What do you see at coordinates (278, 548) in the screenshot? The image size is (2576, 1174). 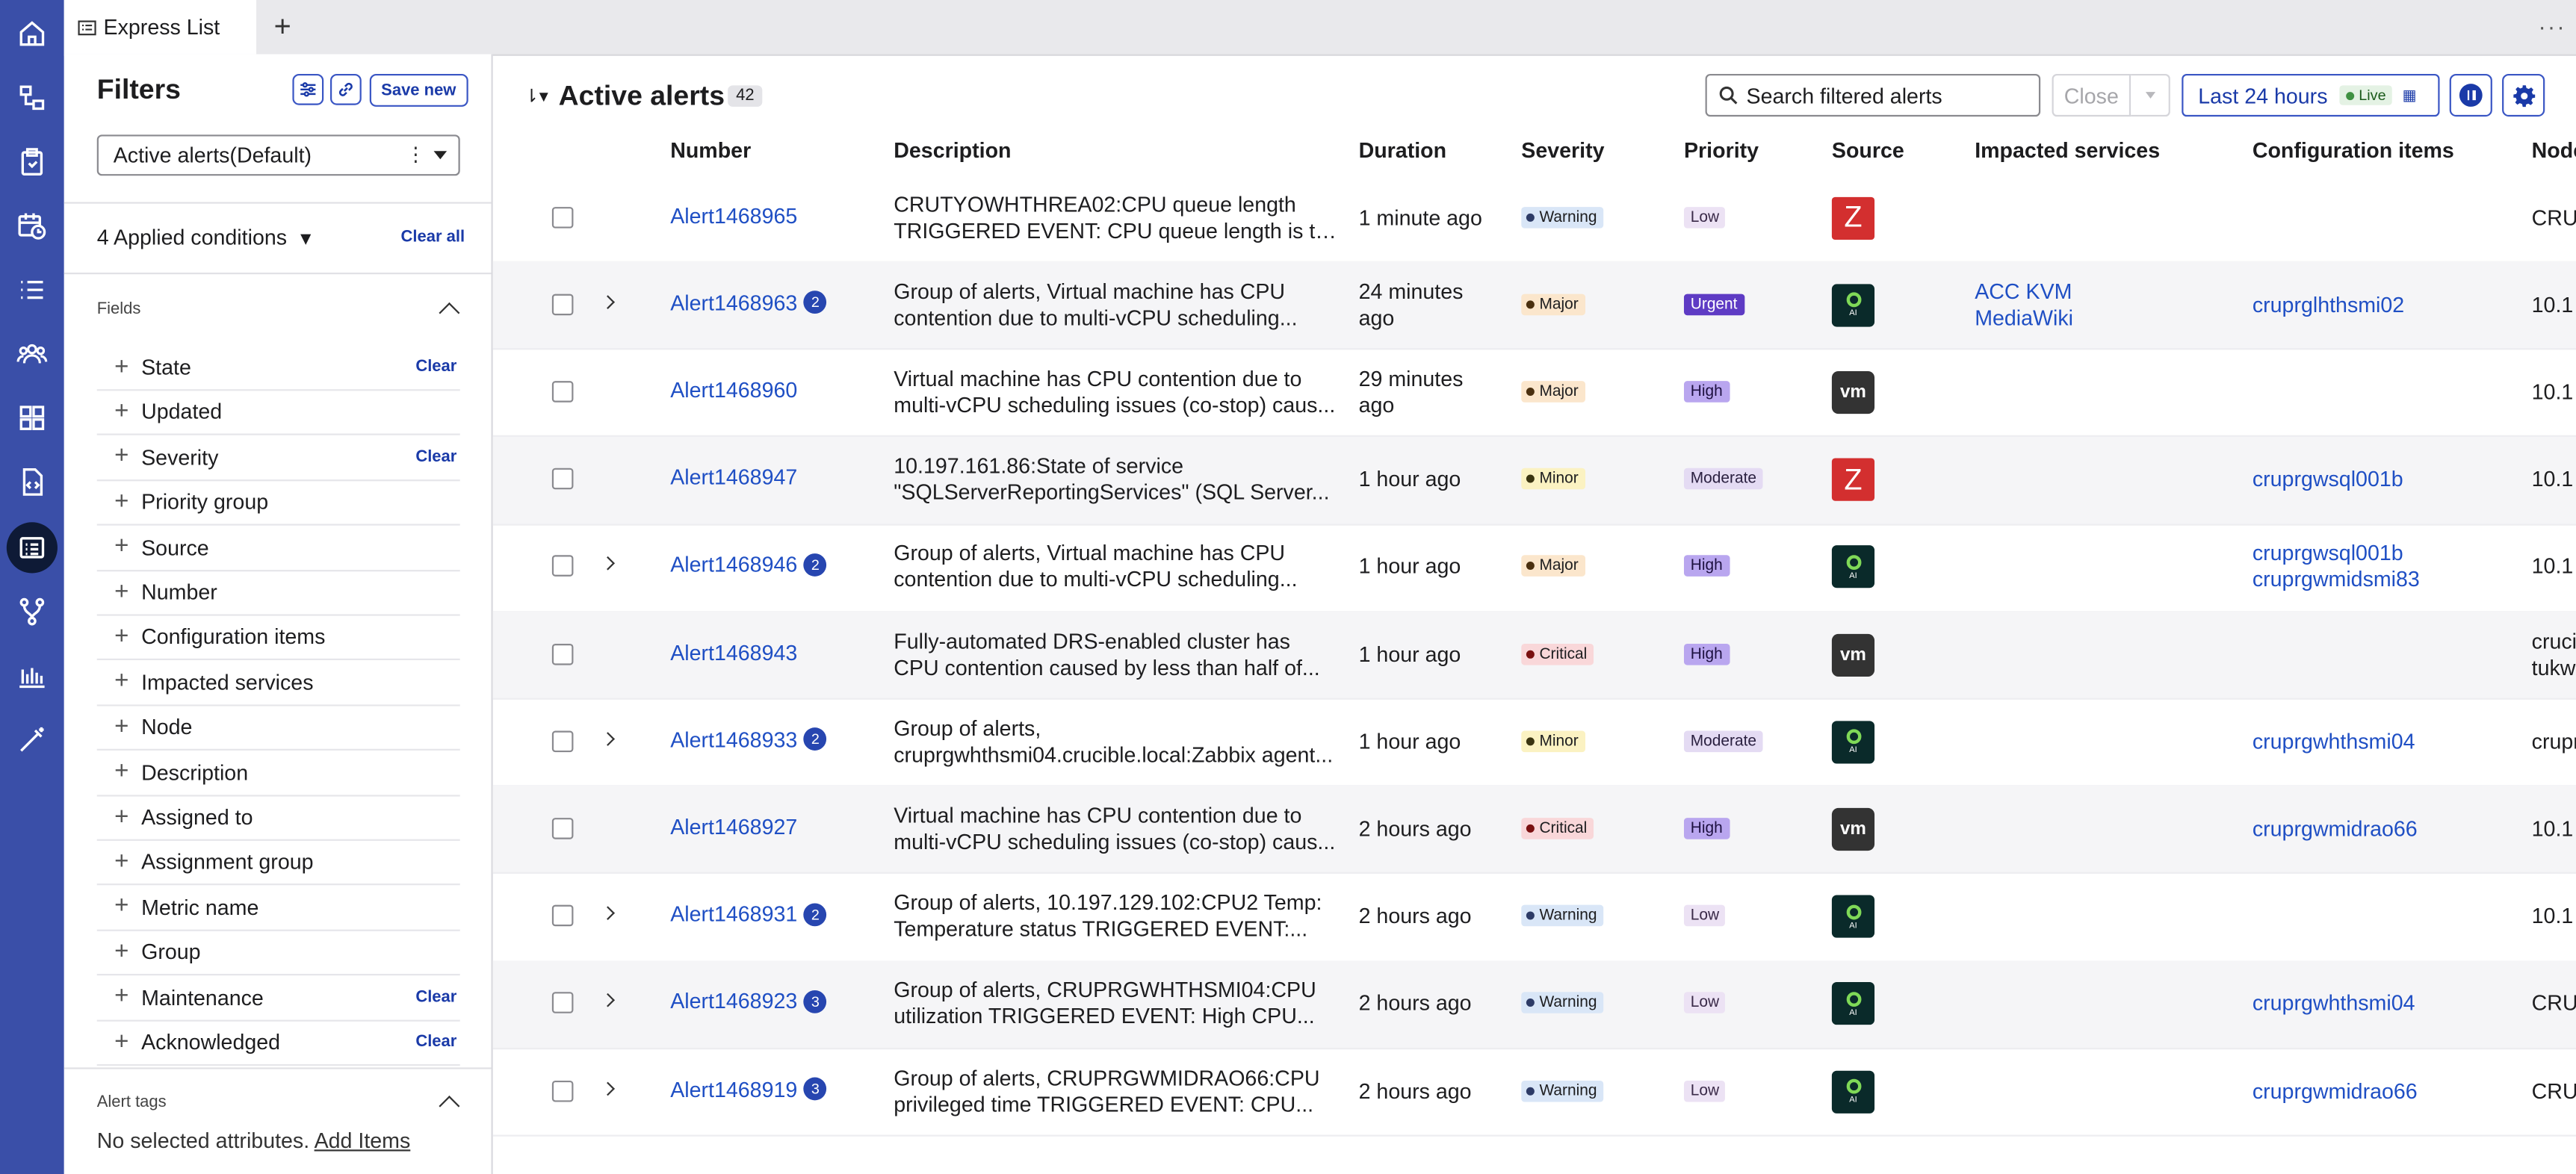 I see `filter-field-item: + Source` at bounding box center [278, 548].